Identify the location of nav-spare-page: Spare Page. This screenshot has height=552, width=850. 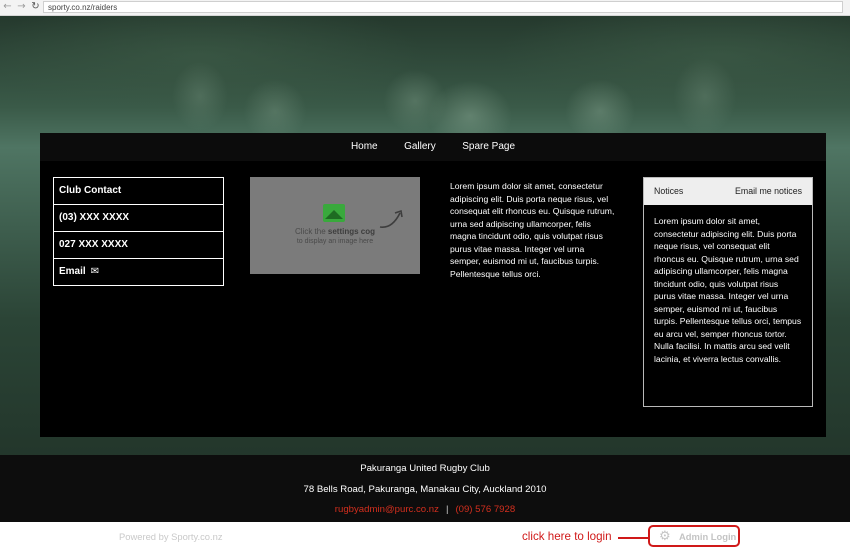
(488, 147).